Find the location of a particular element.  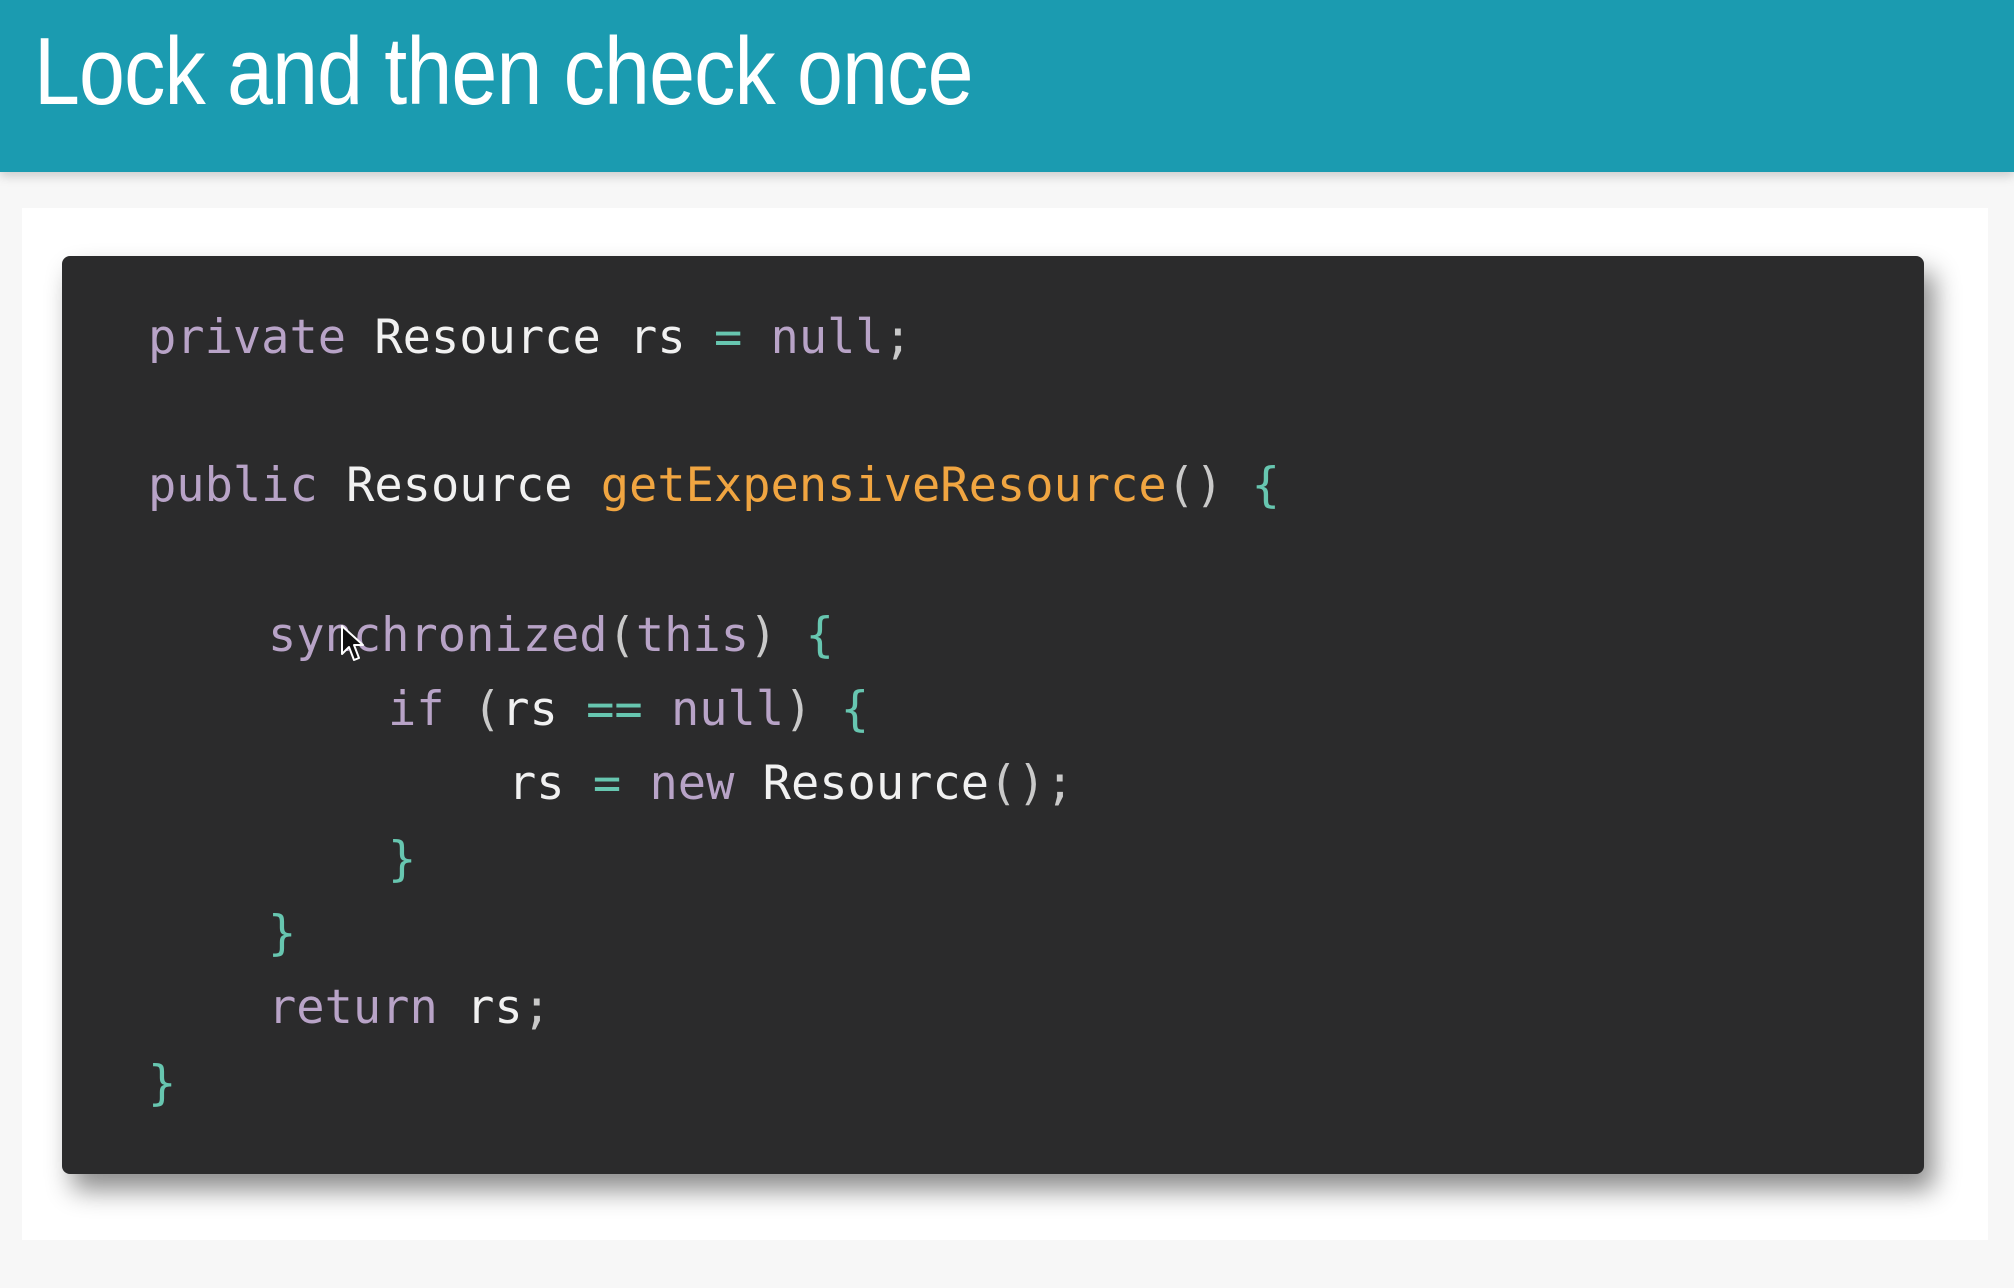

keyword-new: new is located at coordinates (692, 783).